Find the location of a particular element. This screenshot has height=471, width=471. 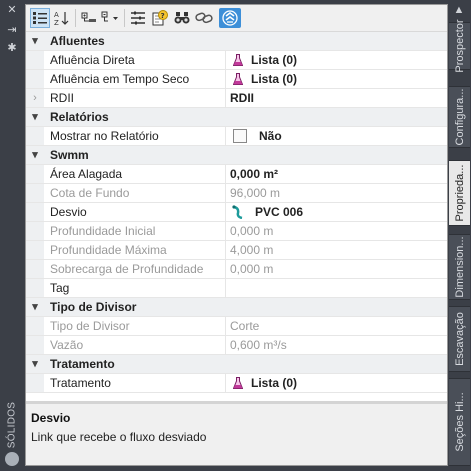

property-row: Vazão 0,600 m³/s is located at coordinates (236, 345).